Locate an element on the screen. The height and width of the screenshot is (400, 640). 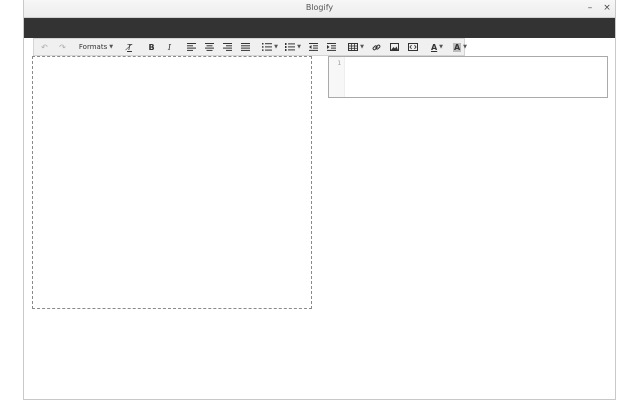
image-icon is located at coordinates (394, 47).